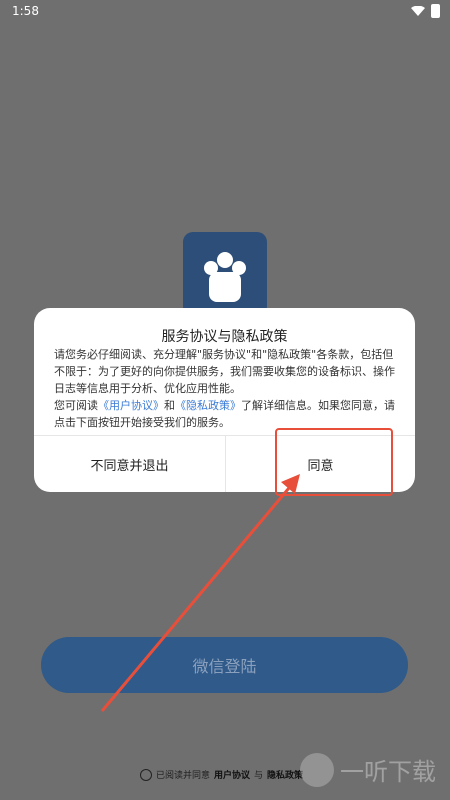 This screenshot has height=800, width=450. I want to click on footer-privacy-link: 隐私政策, so click(285, 774).